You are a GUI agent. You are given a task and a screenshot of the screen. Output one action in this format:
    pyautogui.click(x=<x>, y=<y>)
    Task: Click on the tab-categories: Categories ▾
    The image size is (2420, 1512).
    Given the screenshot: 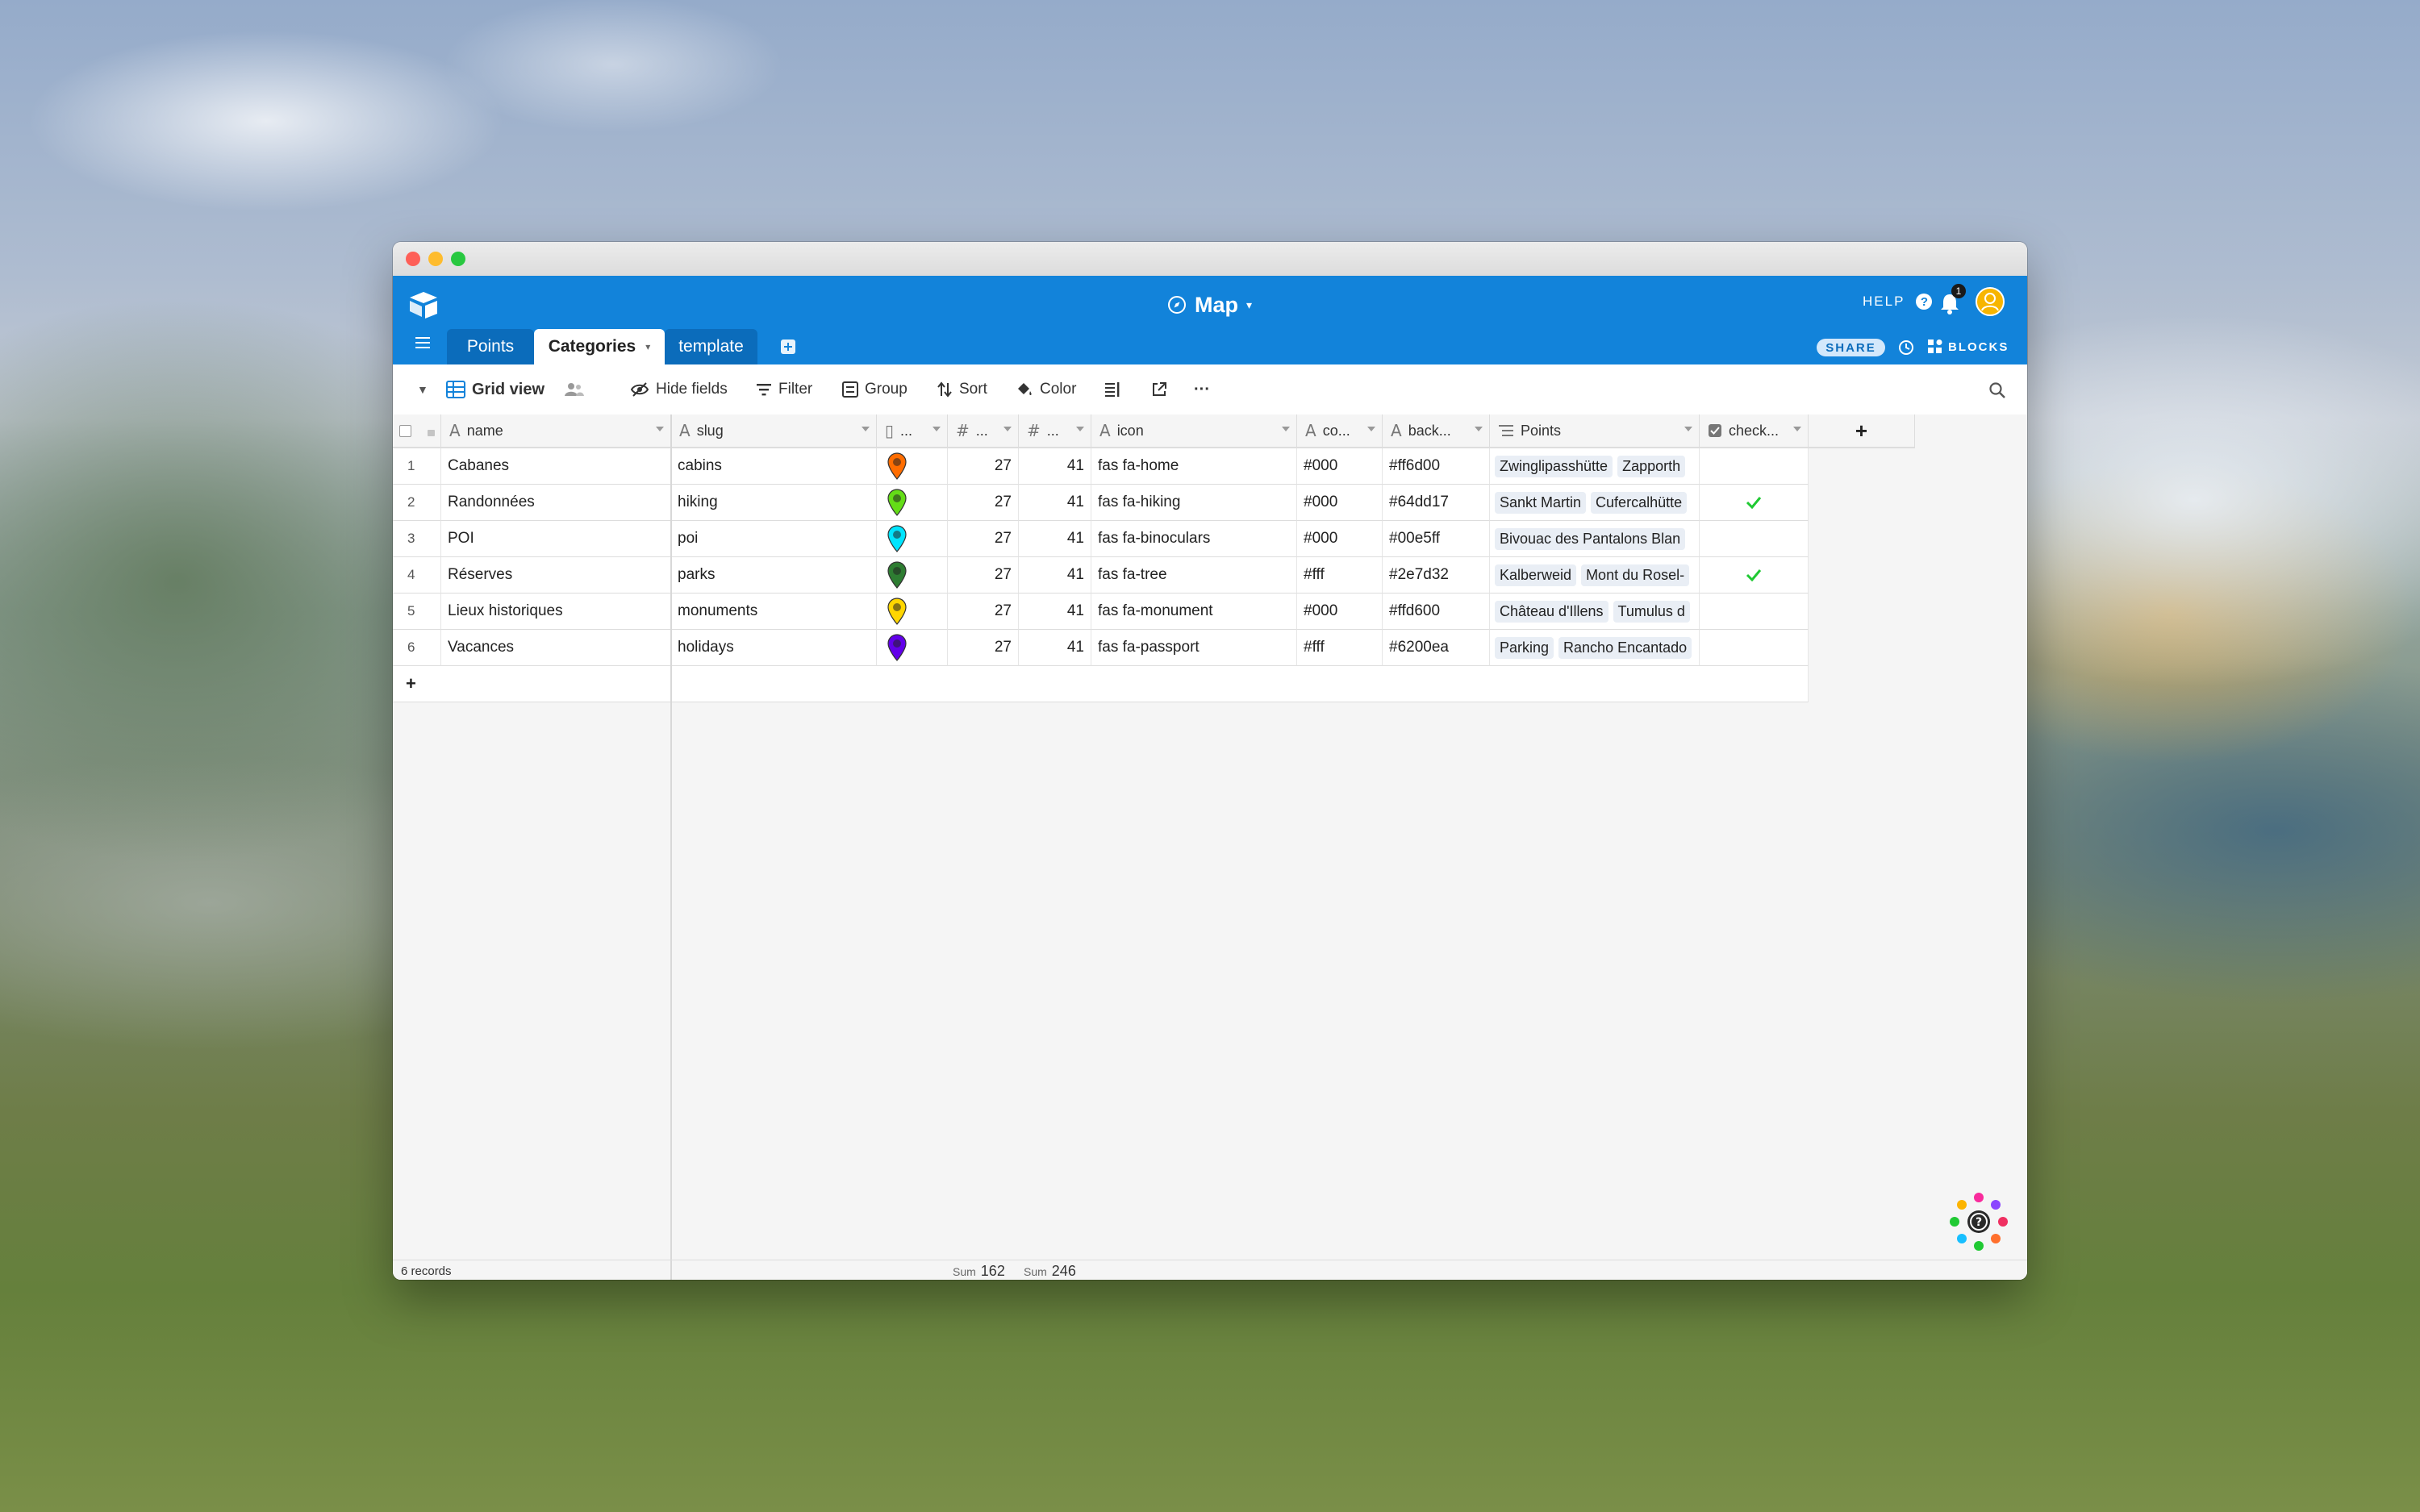 What is the action you would take?
    pyautogui.click(x=599, y=346)
    